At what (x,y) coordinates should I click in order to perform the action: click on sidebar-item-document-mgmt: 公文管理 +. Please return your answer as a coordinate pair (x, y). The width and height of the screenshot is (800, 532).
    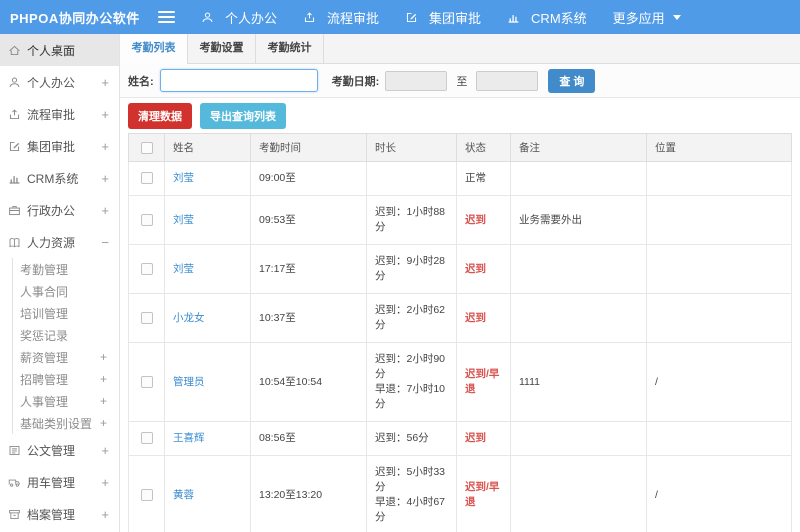
    Looking at the image, I should click on (59, 450).